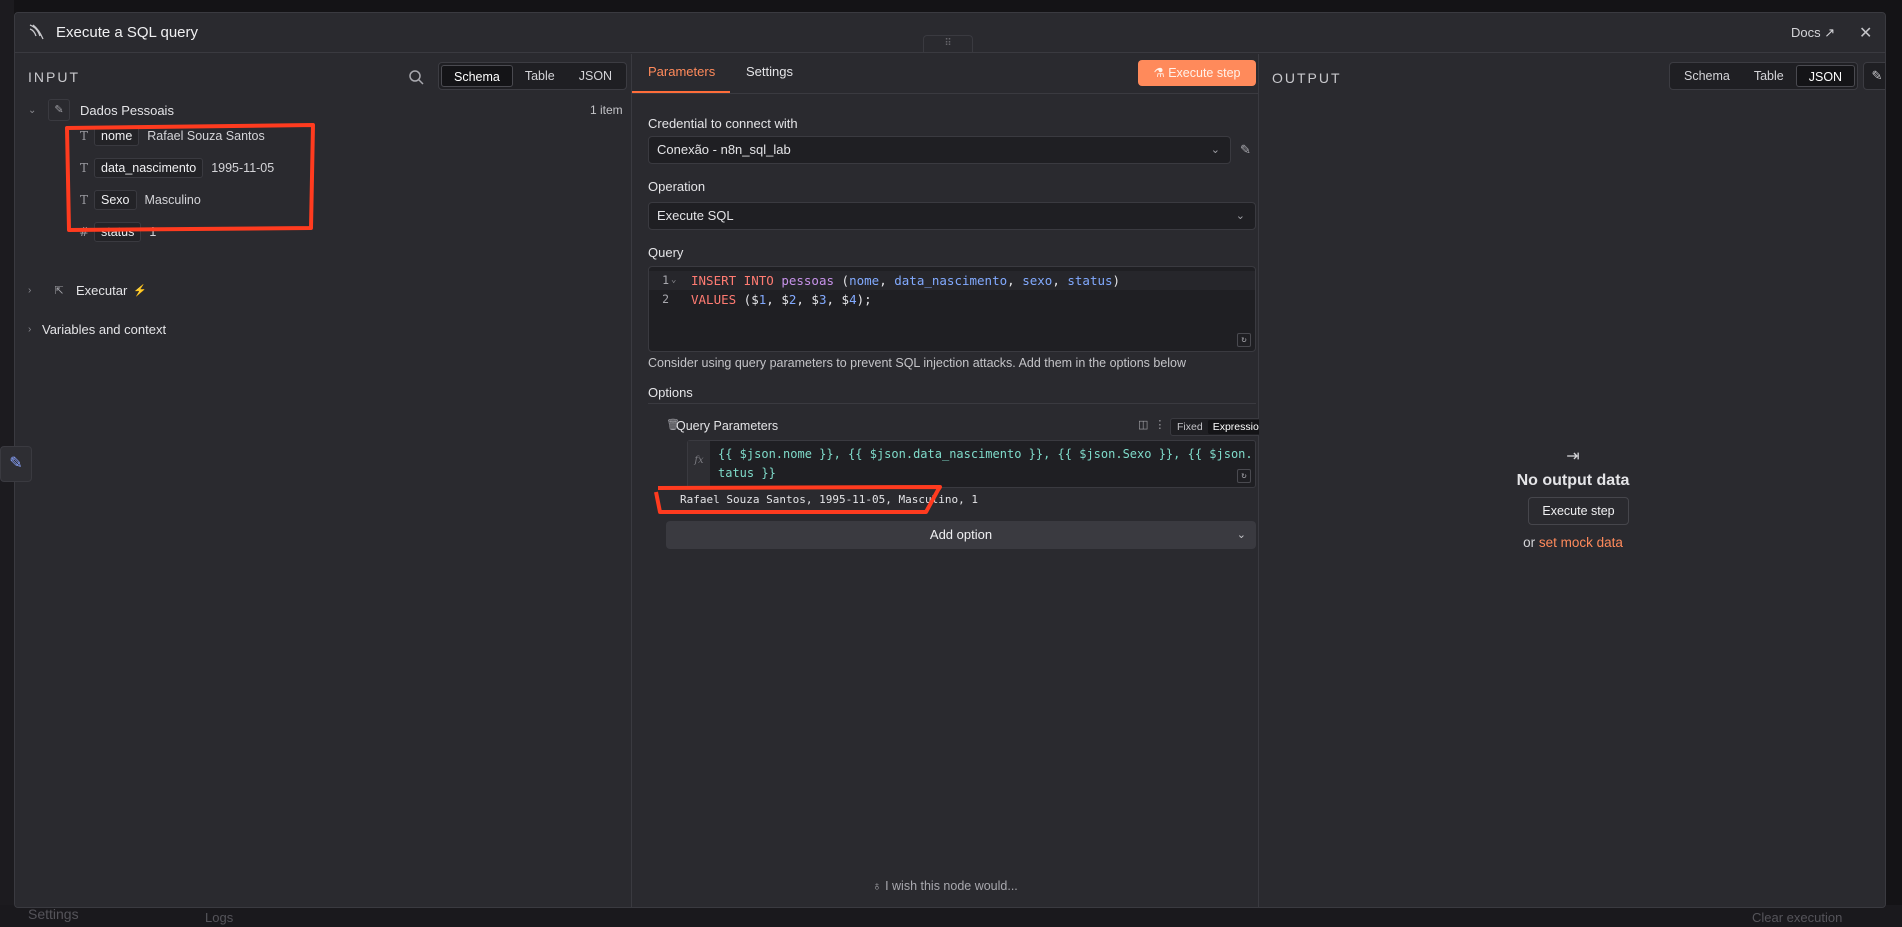 The height and width of the screenshot is (927, 1902). I want to click on output-tab-schema: Schema, so click(1707, 76).